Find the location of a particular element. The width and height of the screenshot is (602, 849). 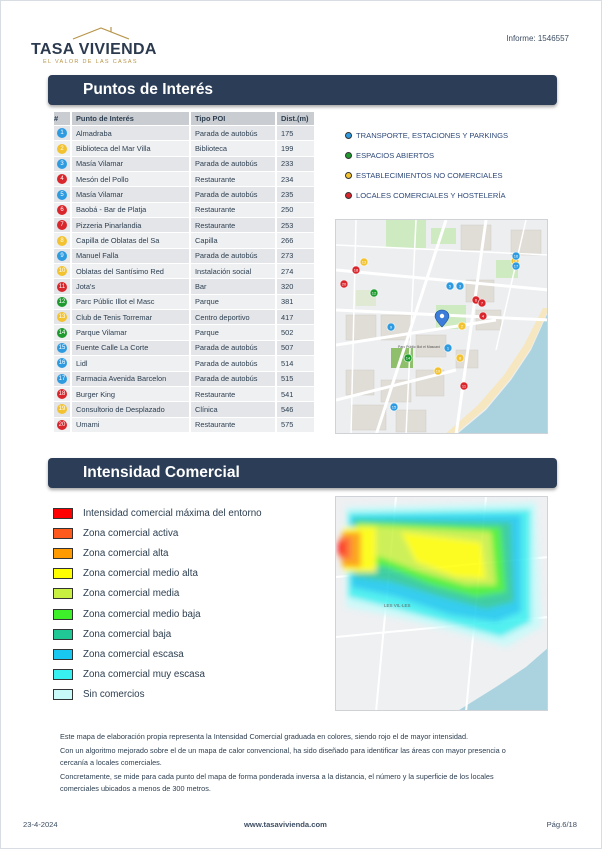

intensity-label: Zona comercial media is located at coordinates (131, 594).